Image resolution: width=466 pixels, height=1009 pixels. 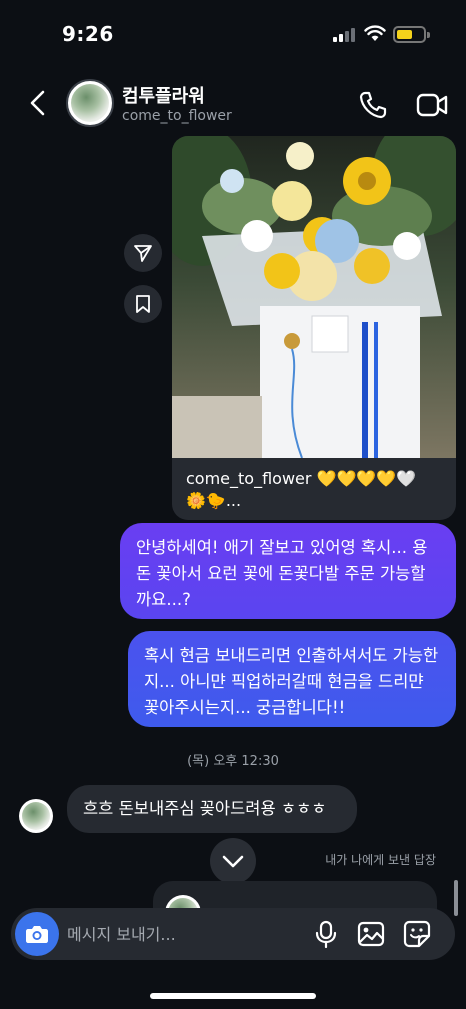 I want to click on chevron-down-icon, so click(x=233, y=861).